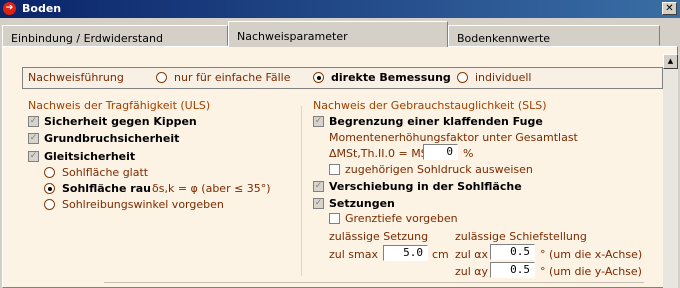 Image resolution: width=680 pixels, height=288 pixels. I want to click on sohl-rau-label: Sohlfläche rau, so click(106, 188).